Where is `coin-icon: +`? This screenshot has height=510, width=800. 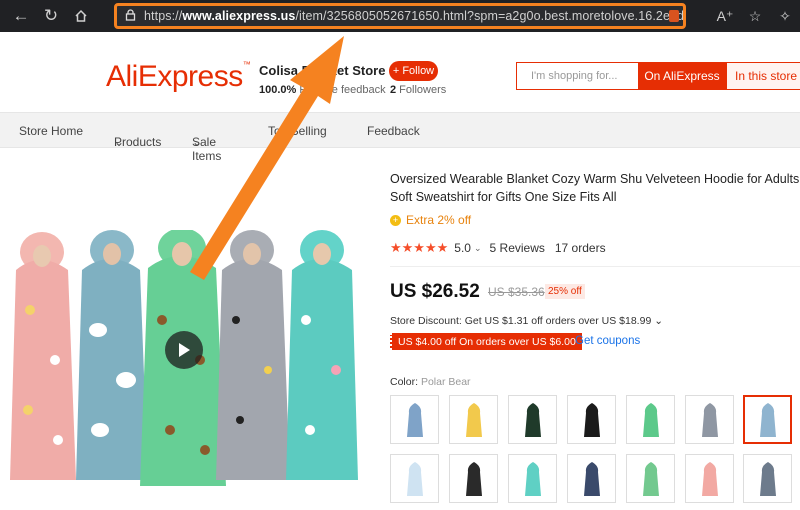 coin-icon: + is located at coordinates (395, 220).